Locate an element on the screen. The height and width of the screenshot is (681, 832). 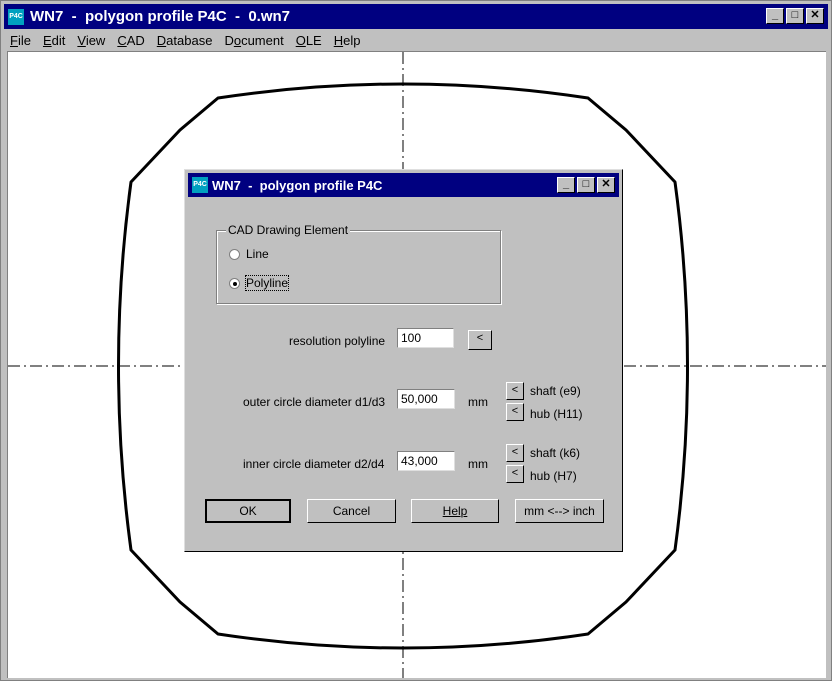
inner-diameter-input: 43,000 is located at coordinates (426, 461).